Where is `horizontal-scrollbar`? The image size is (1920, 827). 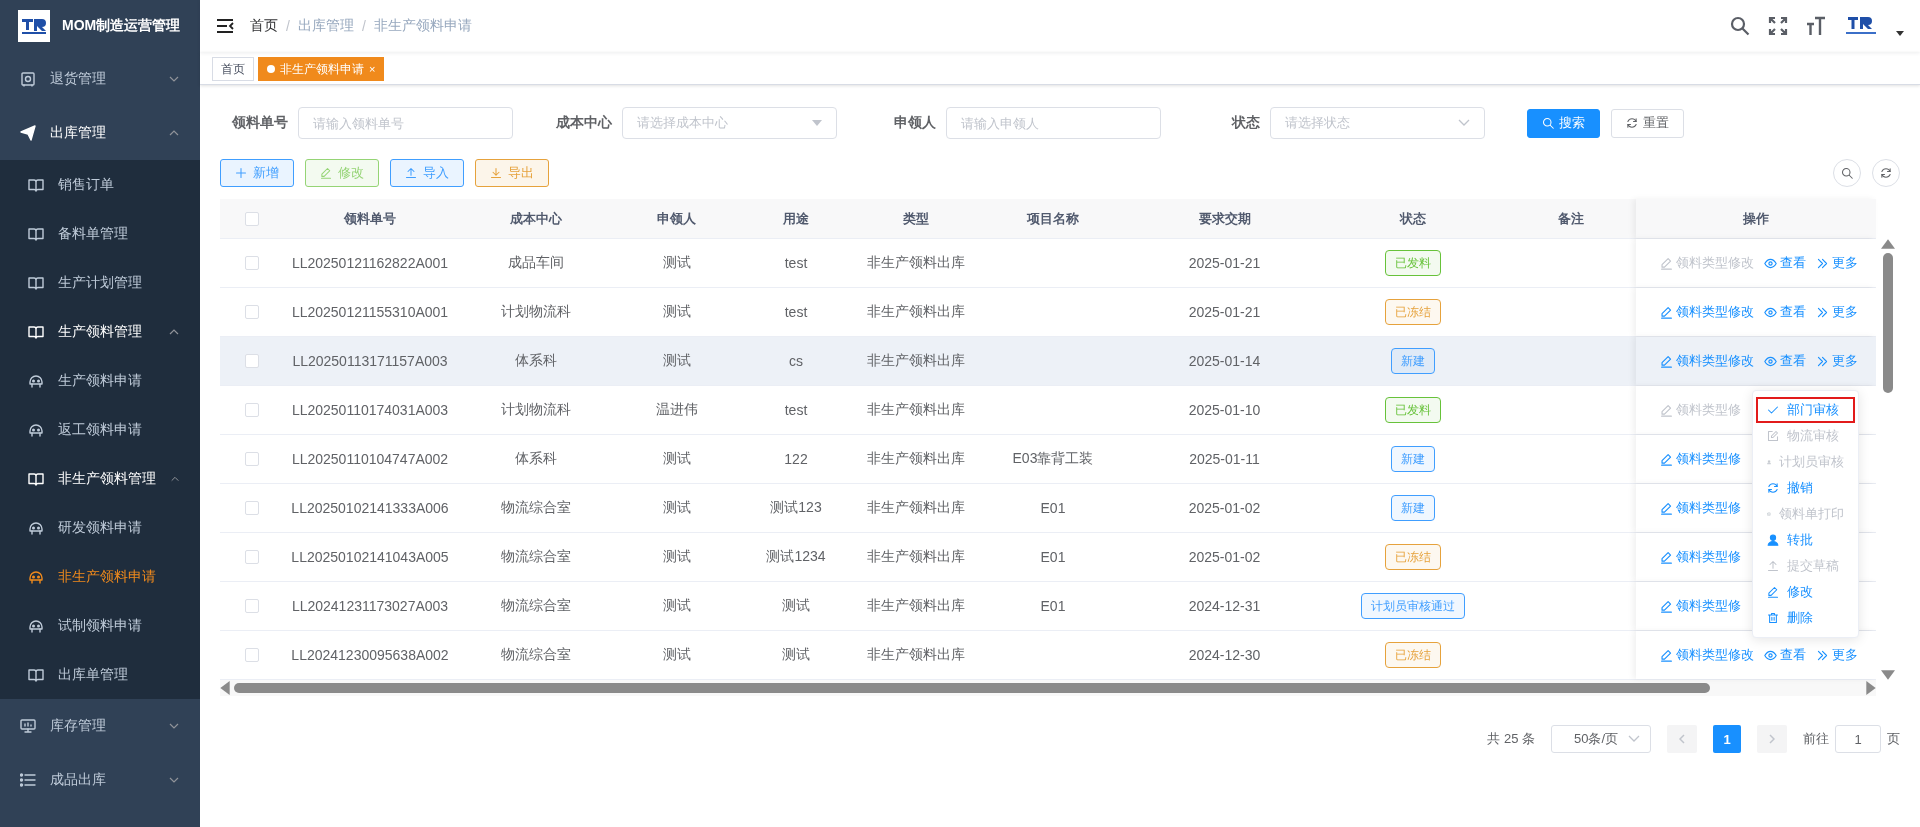 horizontal-scrollbar is located at coordinates (1048, 688).